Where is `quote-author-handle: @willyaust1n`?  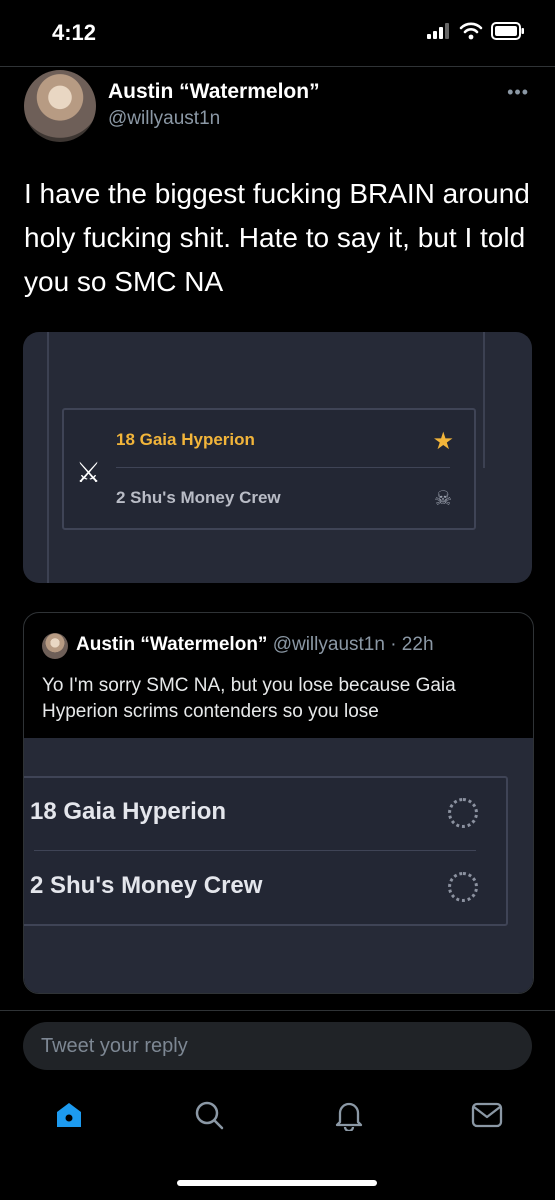
quote-author-handle: @willyaust1n is located at coordinates (328, 644).